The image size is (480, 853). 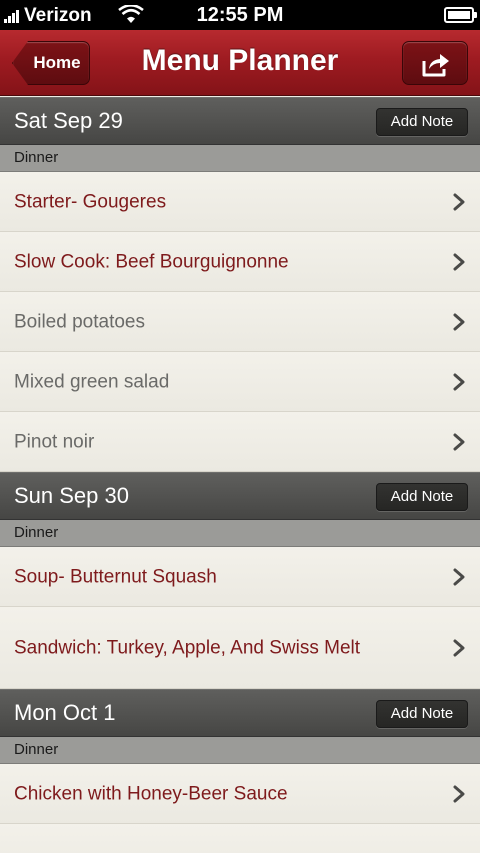 I want to click on day-date: Mon Oct 1, so click(x=65, y=712).